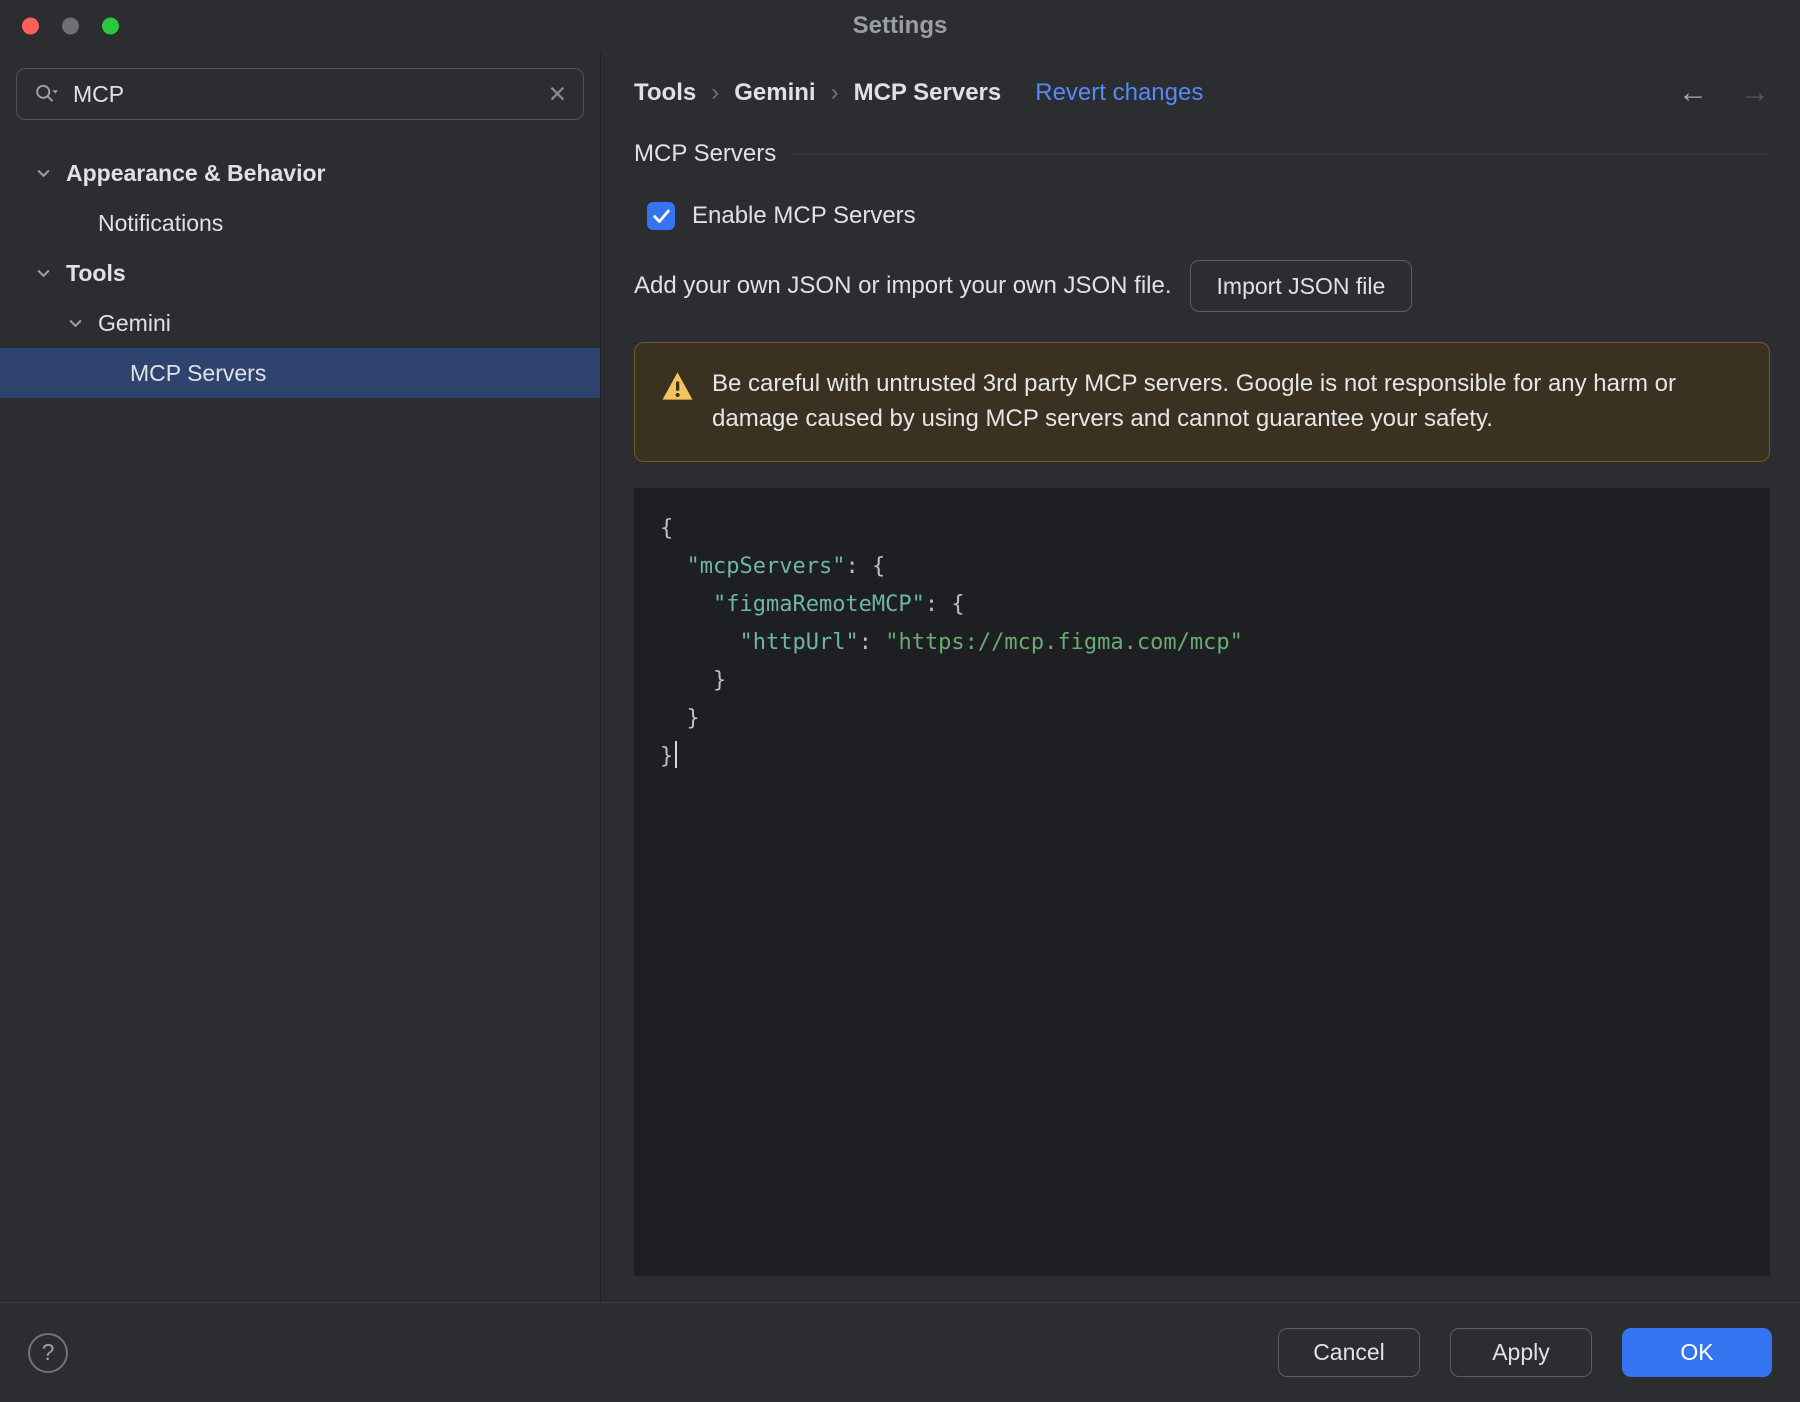 The height and width of the screenshot is (1402, 1800). What do you see at coordinates (667, 528) in the screenshot?
I see `code-line: {` at bounding box center [667, 528].